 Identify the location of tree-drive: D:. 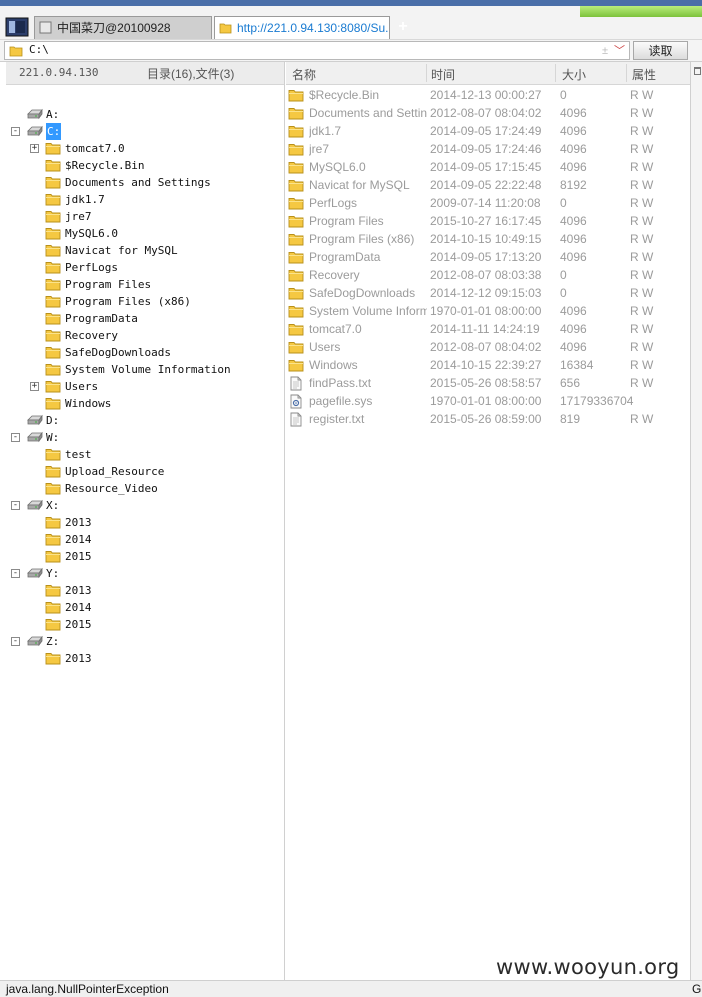
(143, 420).